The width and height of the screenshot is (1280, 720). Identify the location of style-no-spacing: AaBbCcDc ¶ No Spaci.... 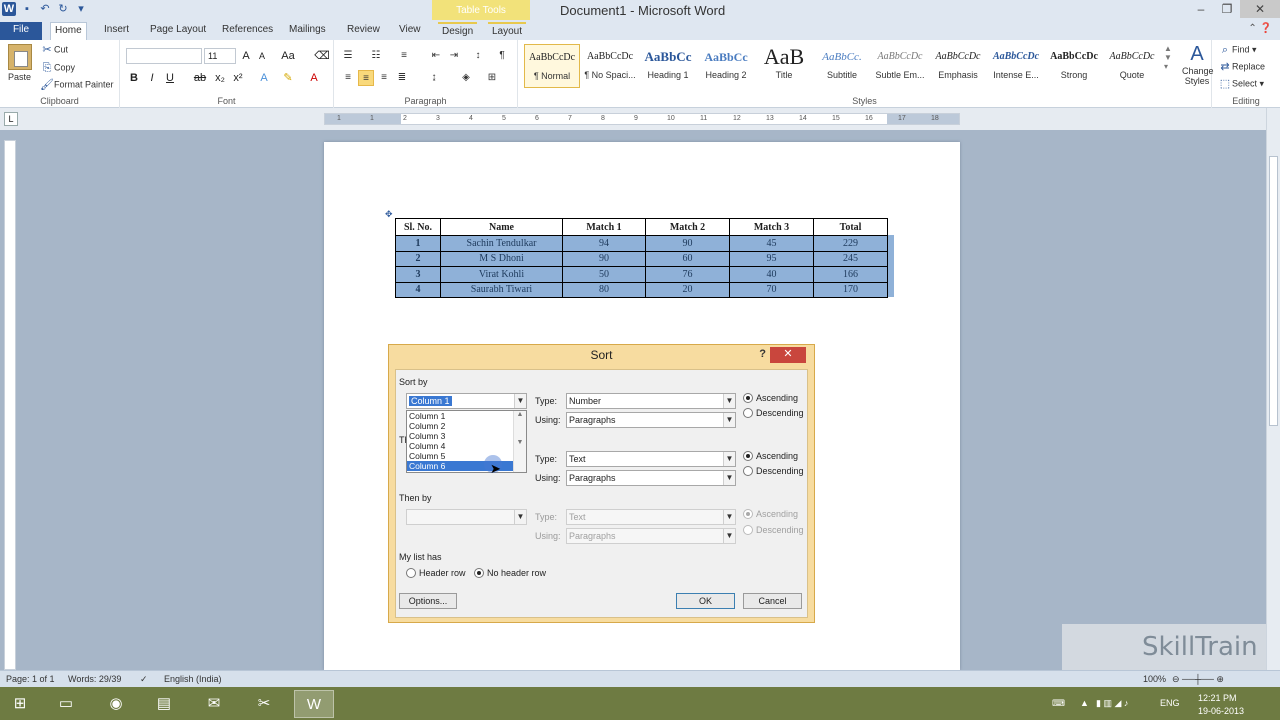
(610, 66).